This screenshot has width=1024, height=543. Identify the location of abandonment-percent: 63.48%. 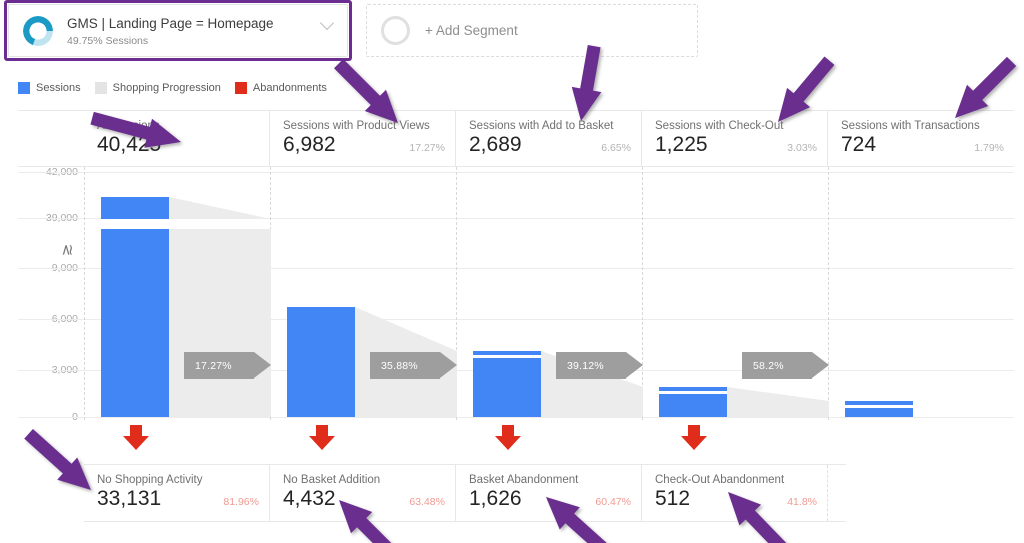
(427, 502).